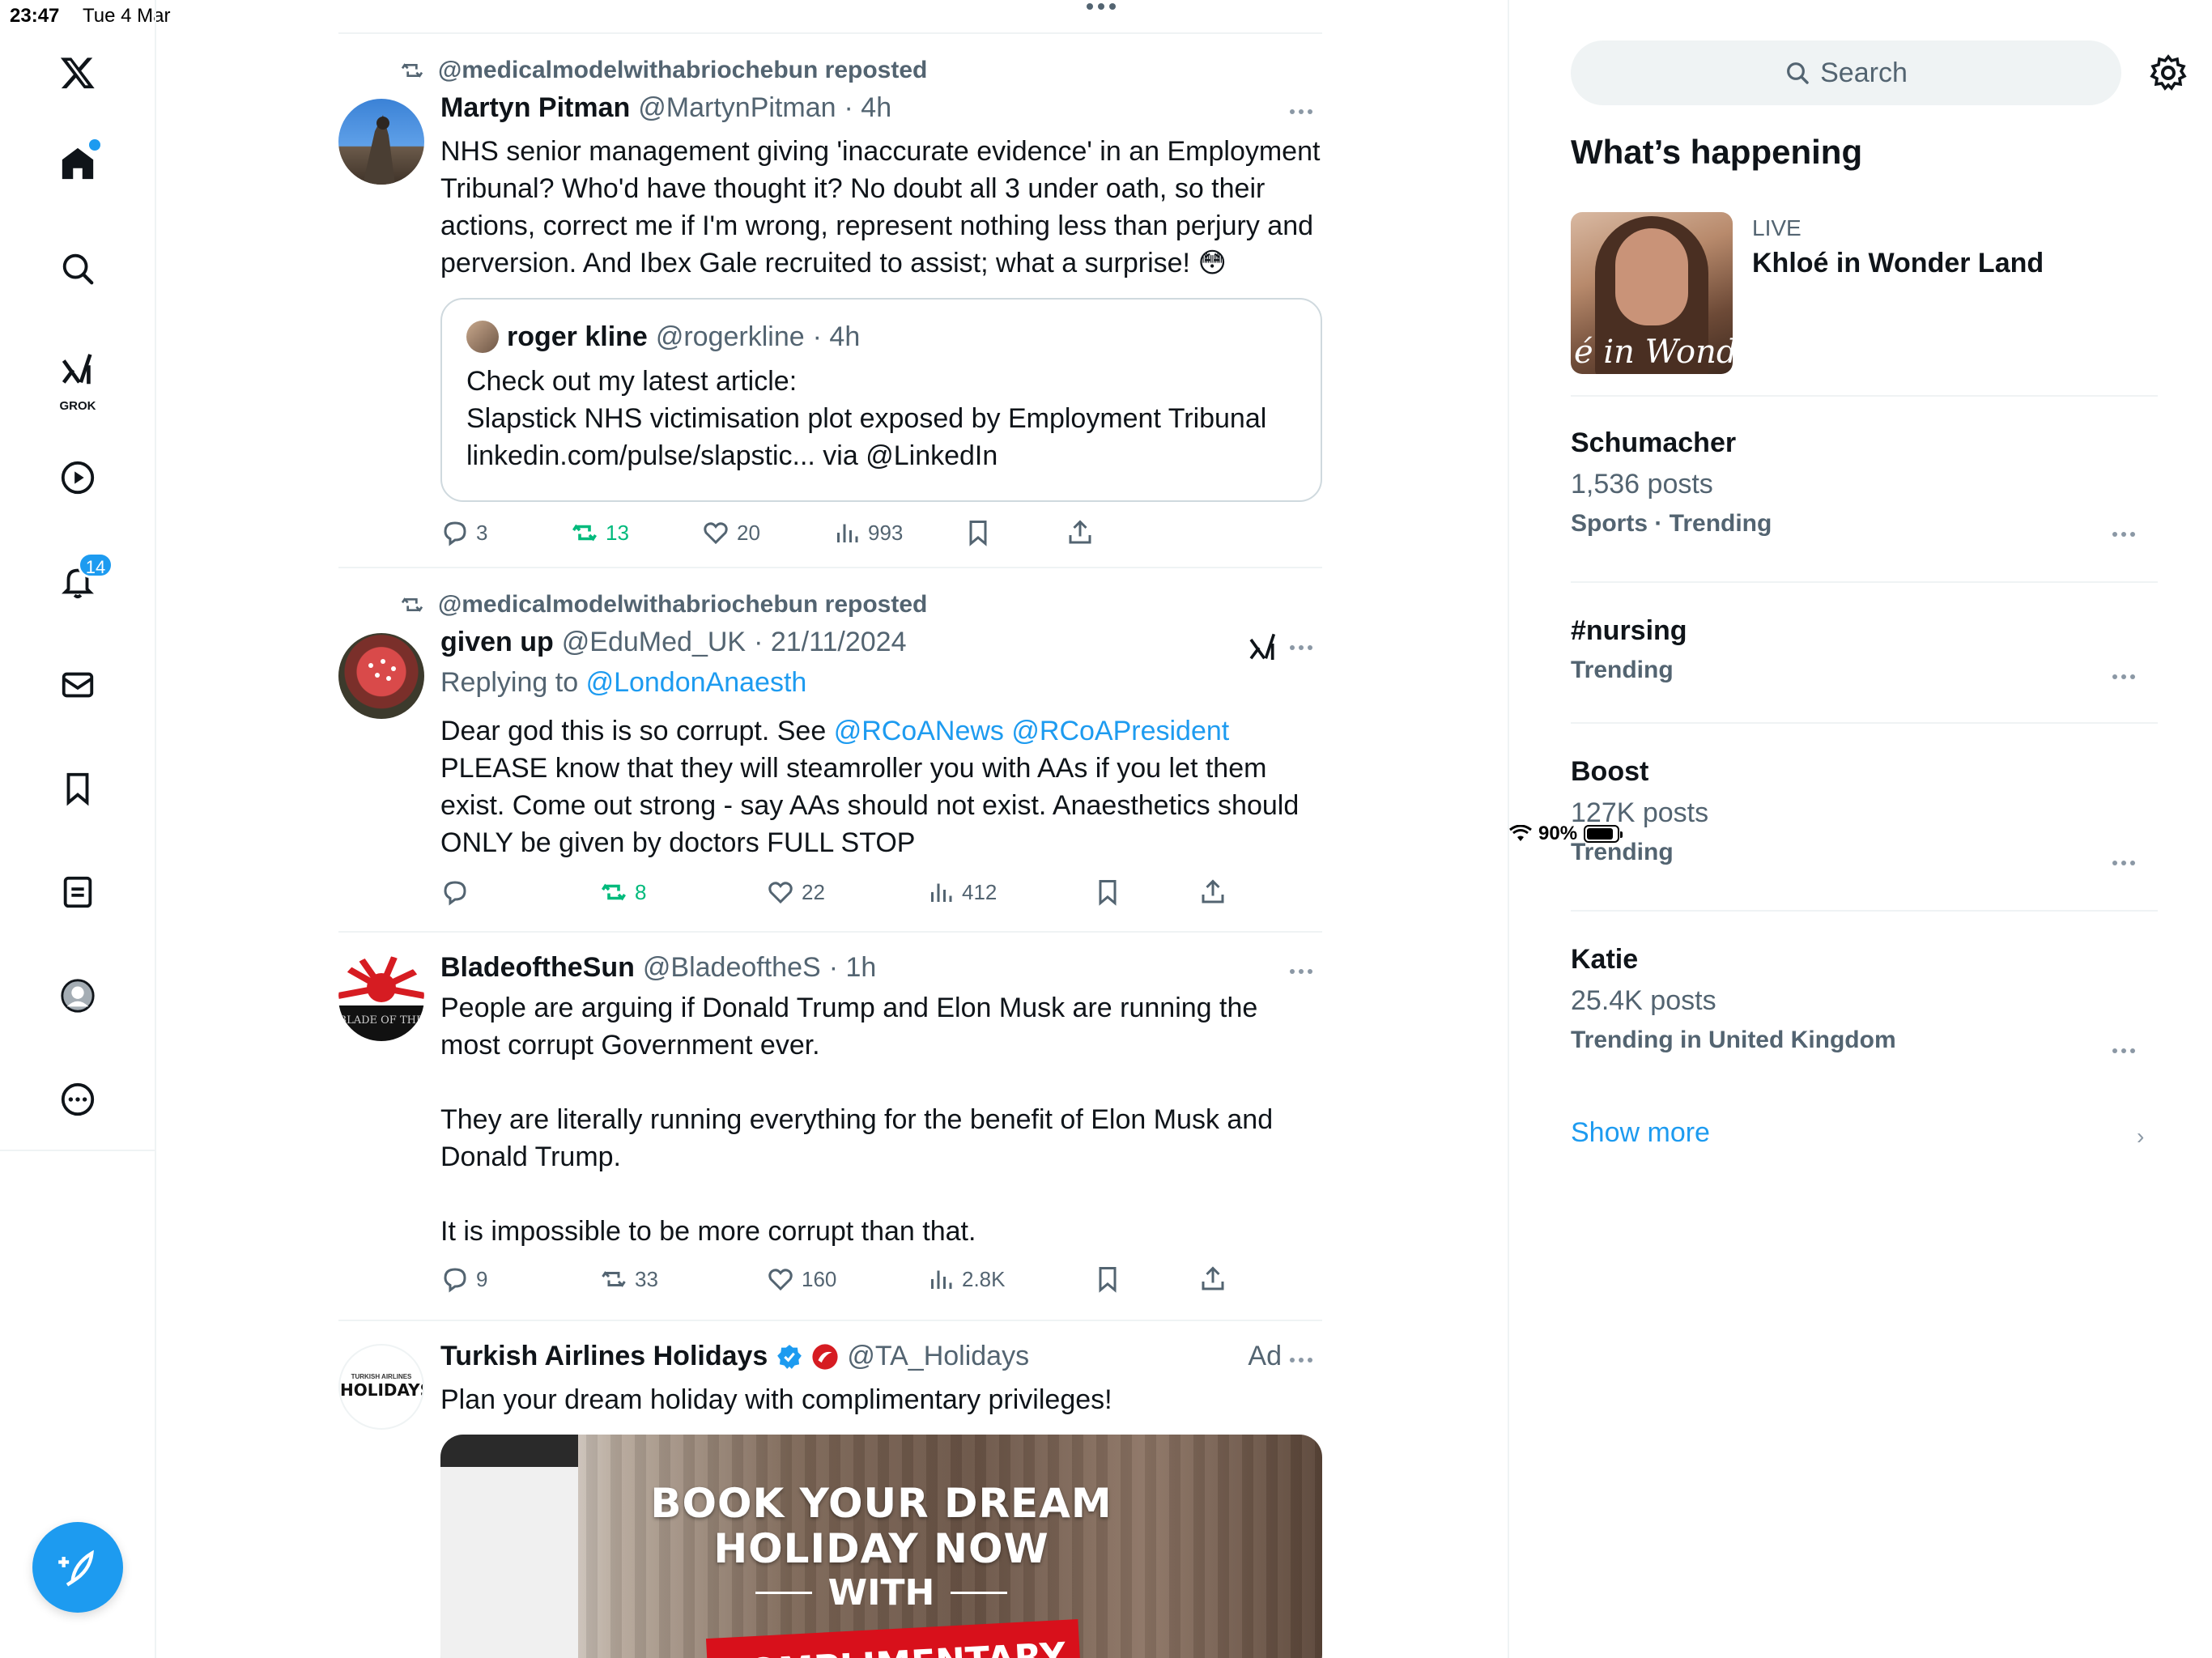 This screenshot has height=1658, width=2212. Describe the element at coordinates (538, 968) in the screenshot. I see `author-name: BladeoftheSun` at that location.